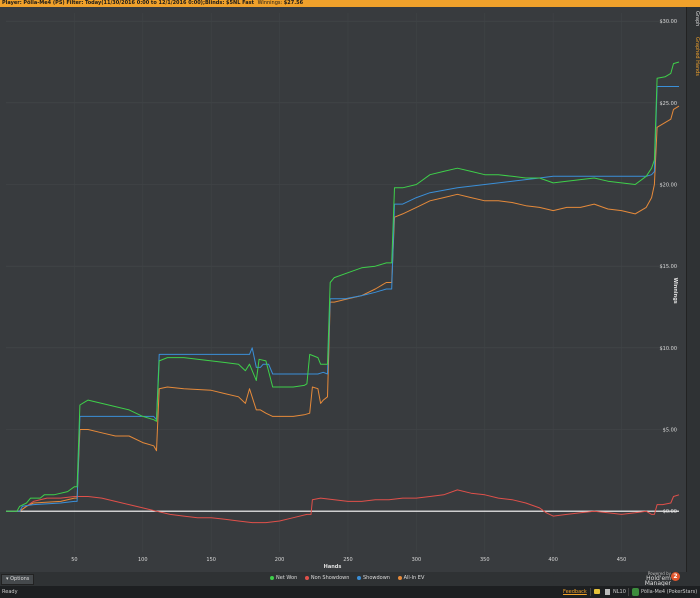  What do you see at coordinates (44, 3) in the screenshot?
I see `player-value: Pölla-Me4 (PS)` at bounding box center [44, 3].